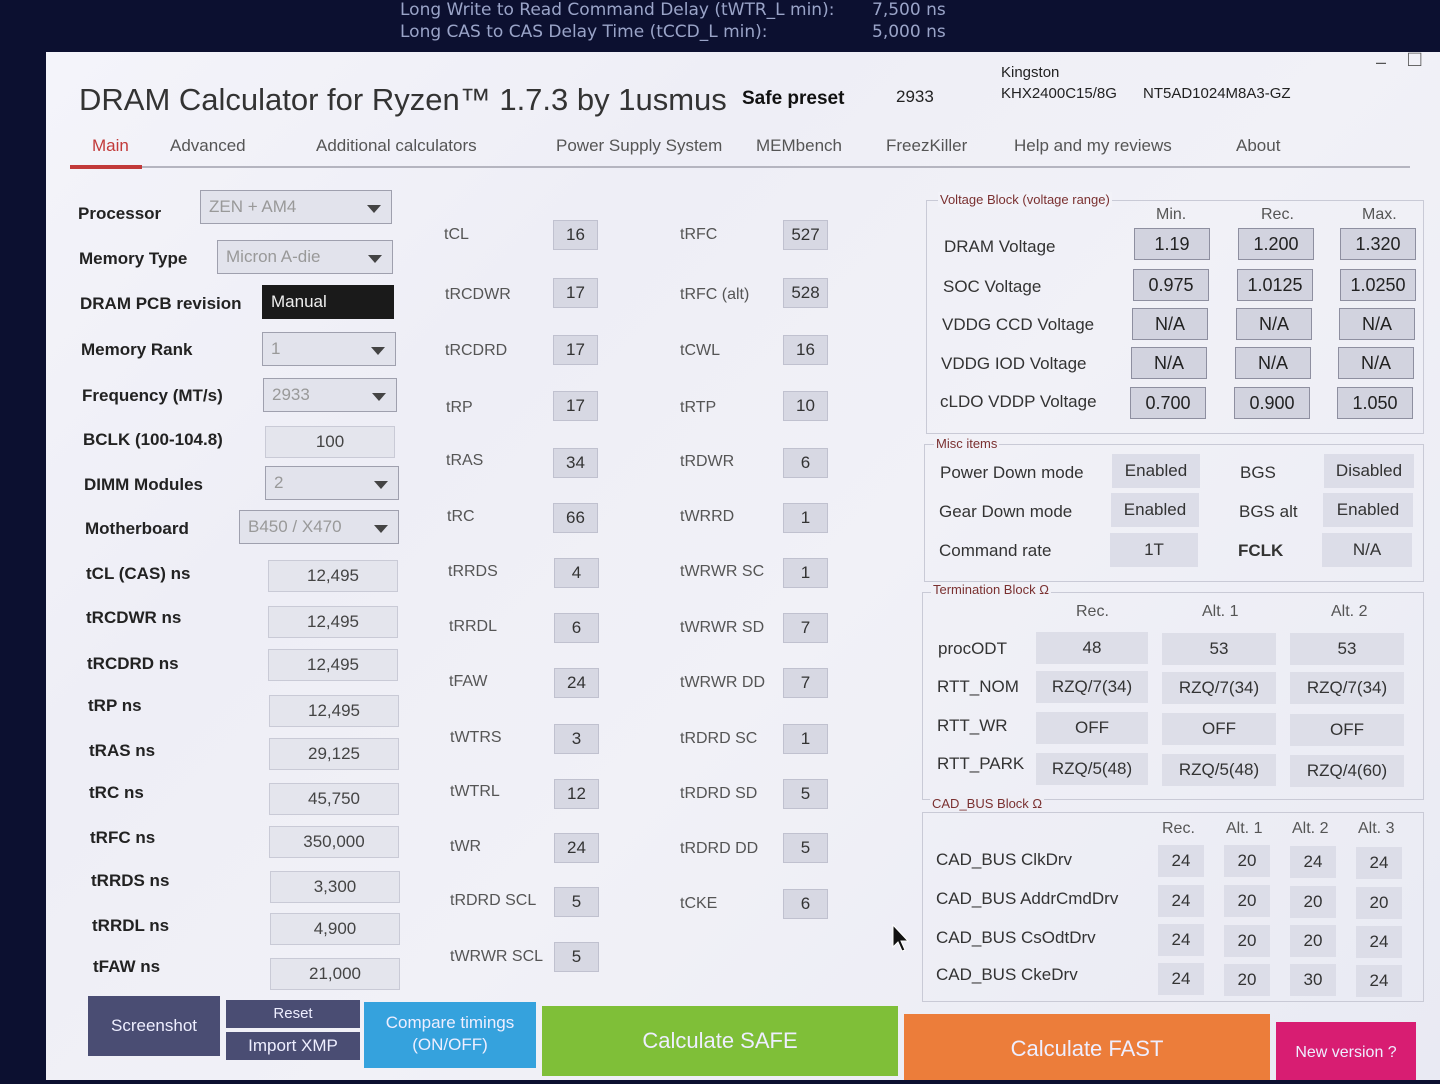 Image resolution: width=1440 pixels, height=1084 pixels. Describe the element at coordinates (1027, 898) in the screenshot. I see `cad-addrcmddrv-label: CAD_BUS AddrCmdDrv` at that location.